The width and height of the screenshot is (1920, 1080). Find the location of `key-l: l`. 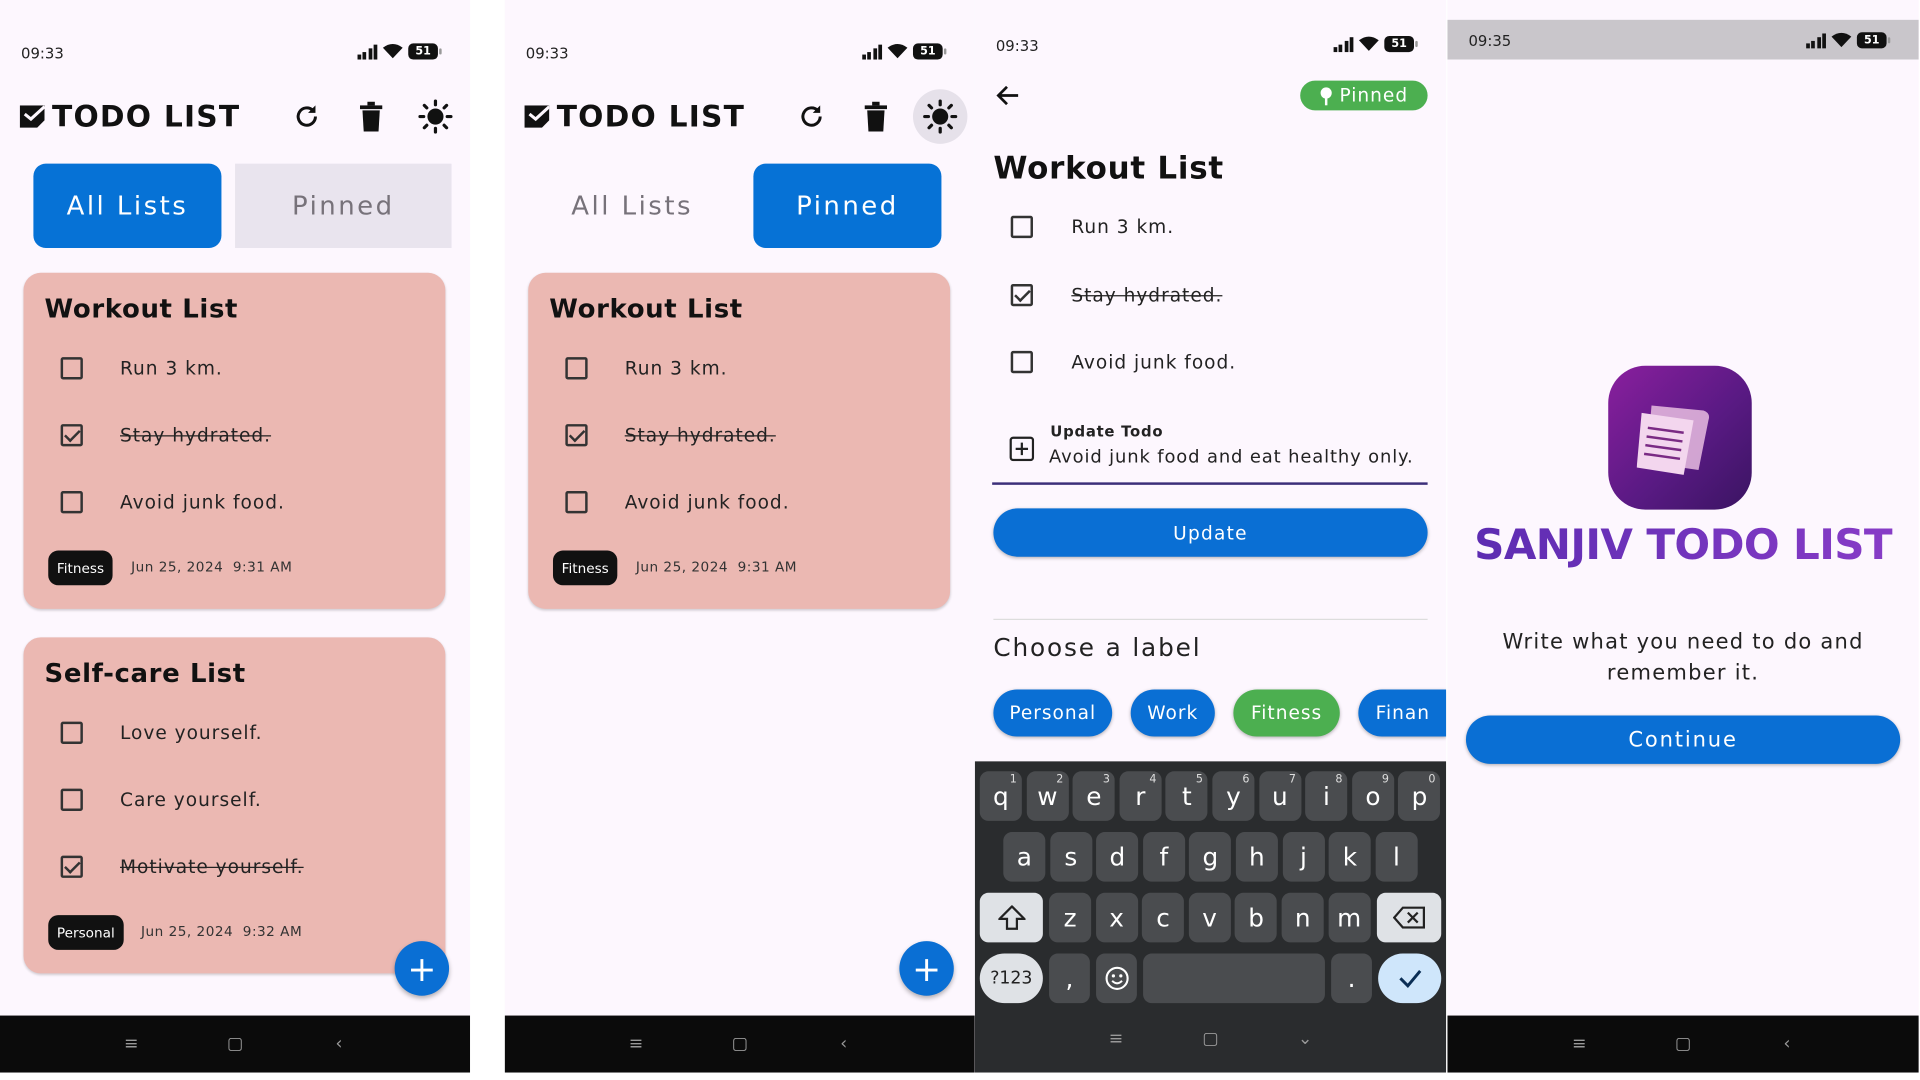

key-l: l is located at coordinates (1396, 857).